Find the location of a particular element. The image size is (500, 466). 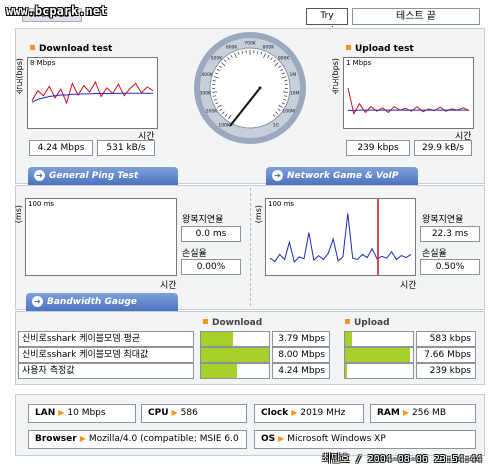

download-ylabel: 속도(bps) is located at coordinates (19, 76).